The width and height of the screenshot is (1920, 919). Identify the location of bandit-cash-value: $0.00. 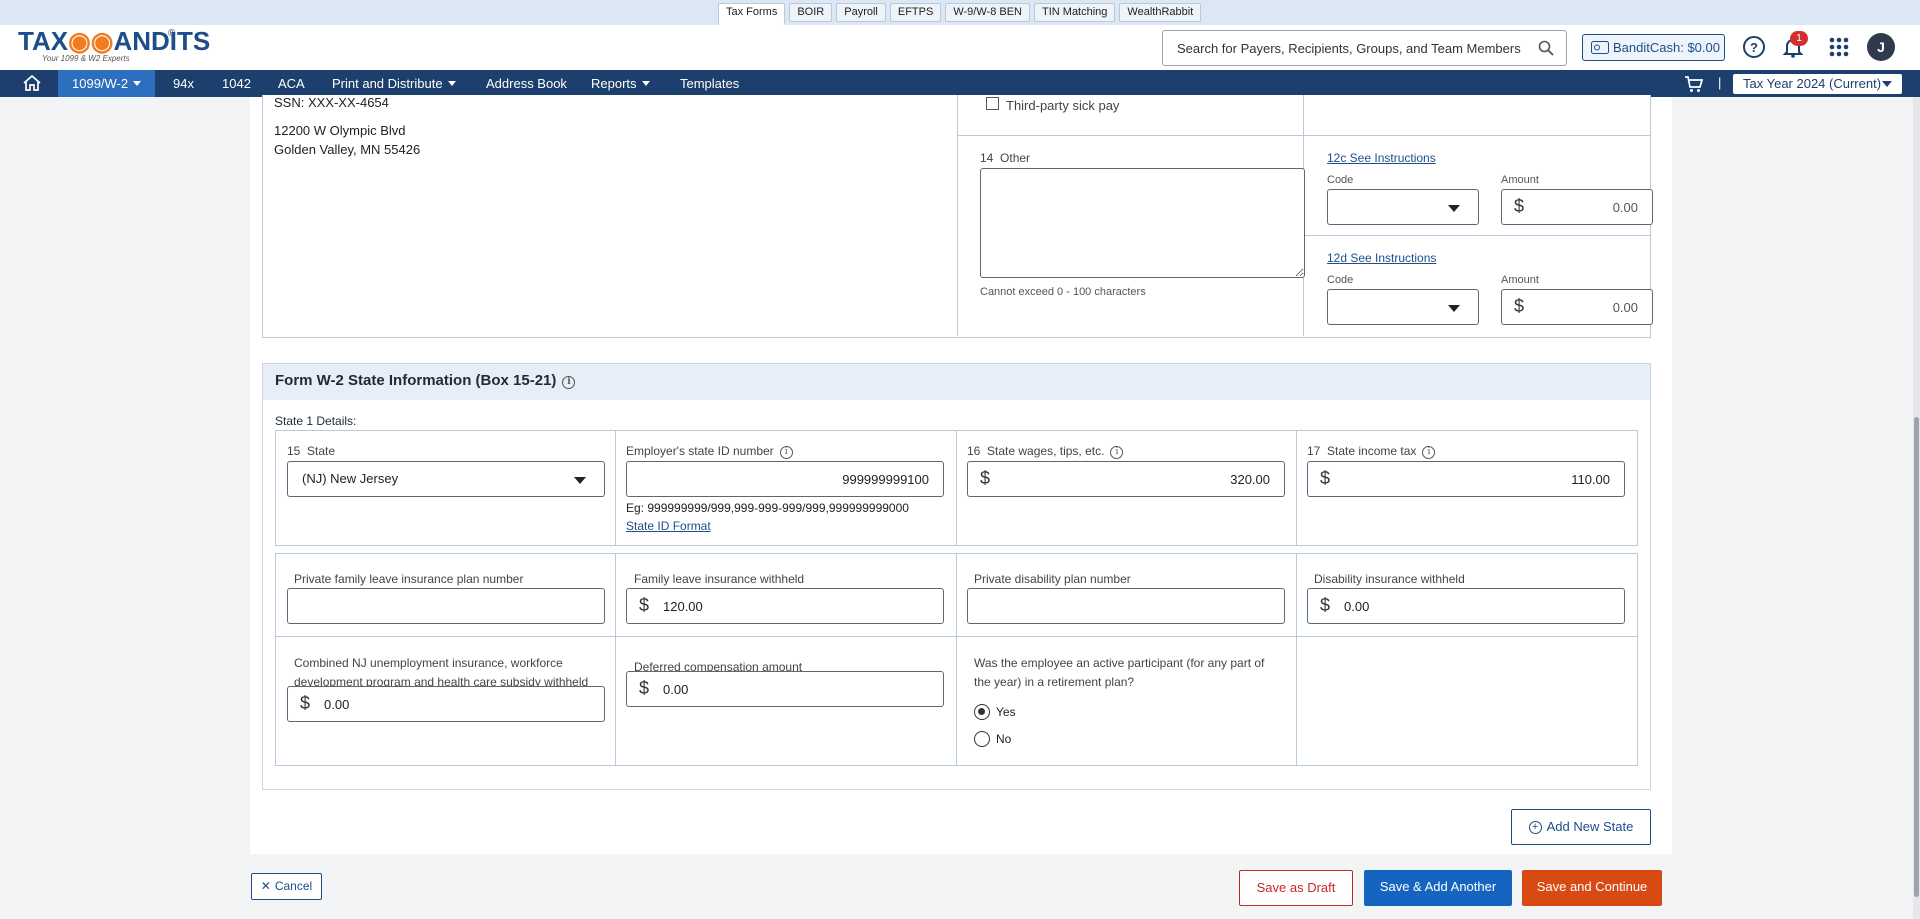
(1703, 47).